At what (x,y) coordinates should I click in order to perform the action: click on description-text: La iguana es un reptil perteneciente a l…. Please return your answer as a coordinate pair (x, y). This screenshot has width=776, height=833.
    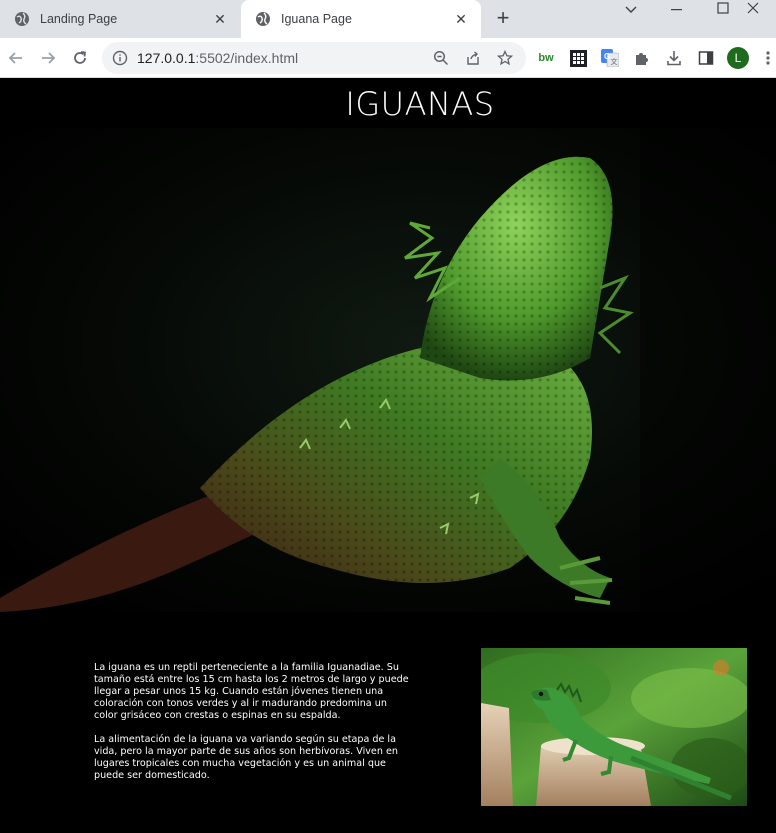
    Looking at the image, I should click on (253, 728).